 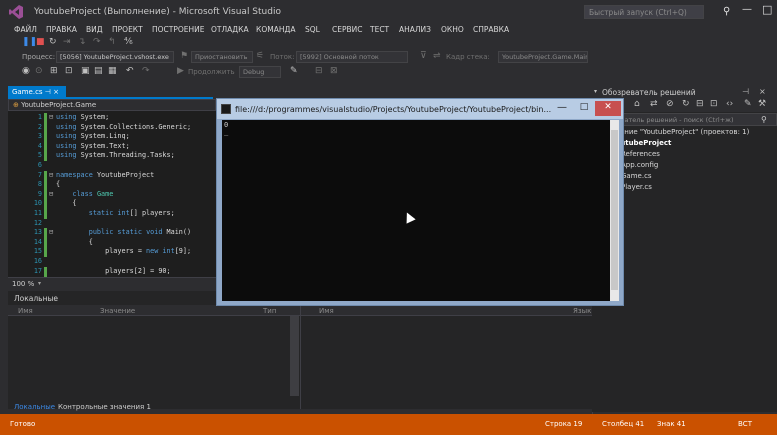 I want to click on code-line: 4 using System.Text;, so click(x=112, y=146).